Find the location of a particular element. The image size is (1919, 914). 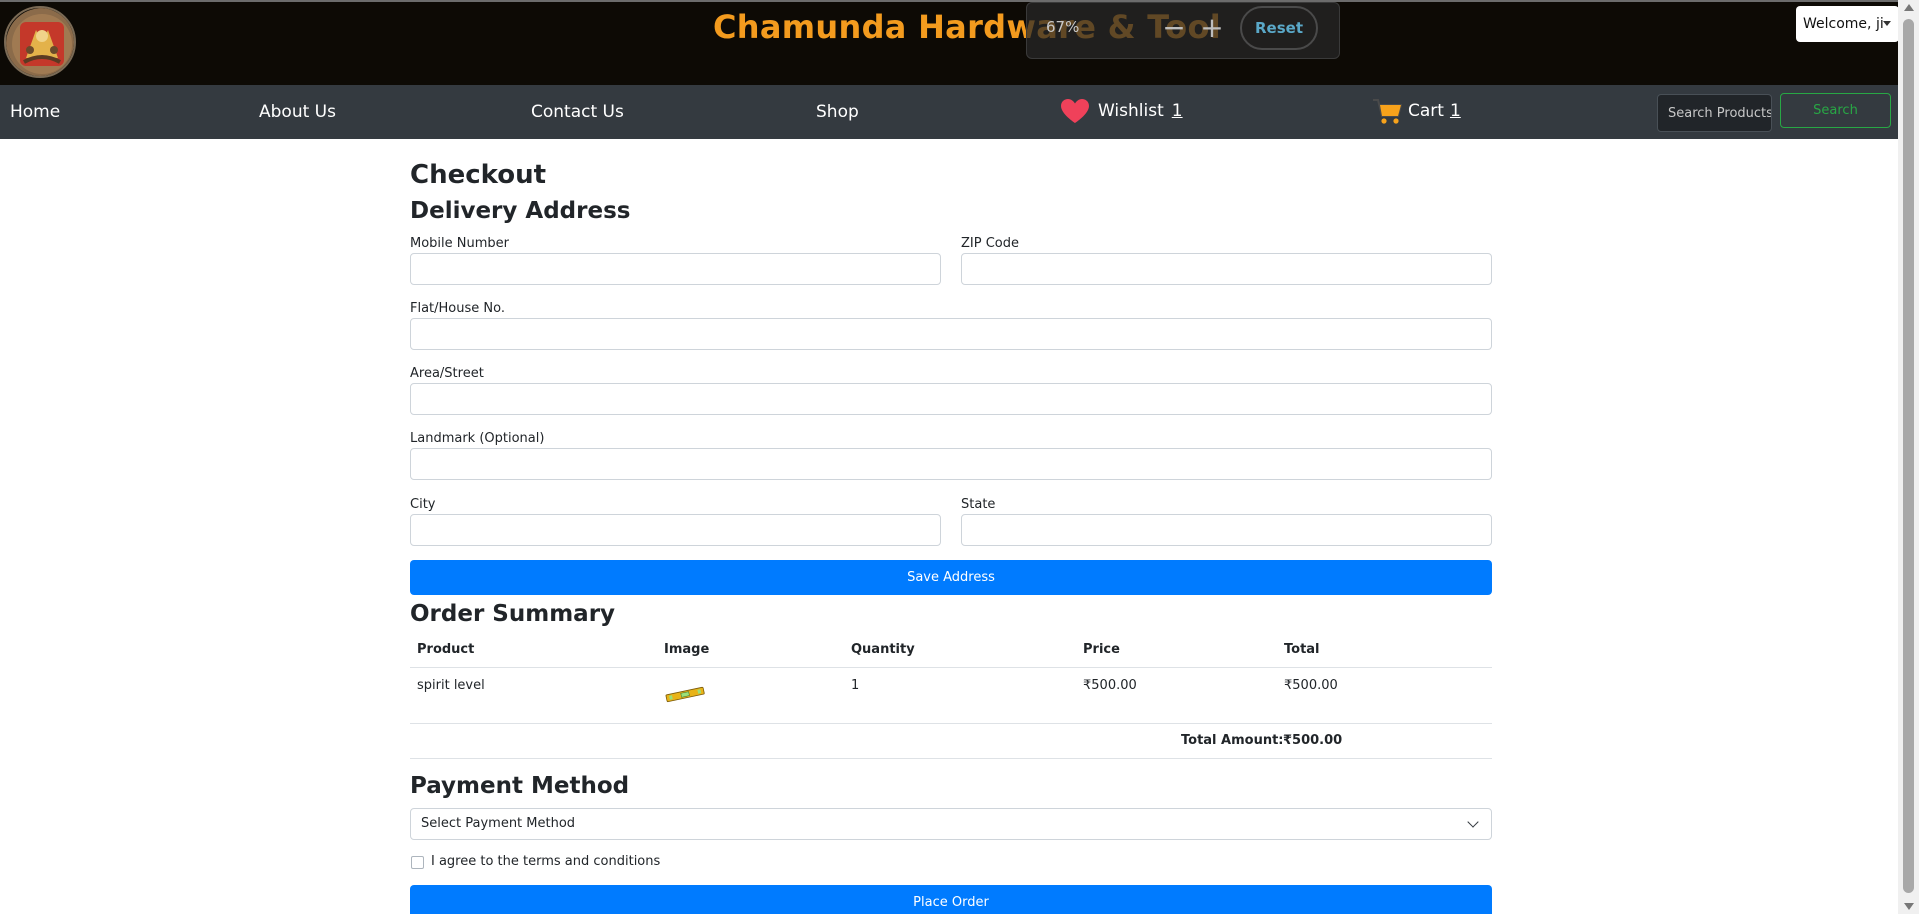

zoom-in-button: + is located at coordinates (1212, 28).